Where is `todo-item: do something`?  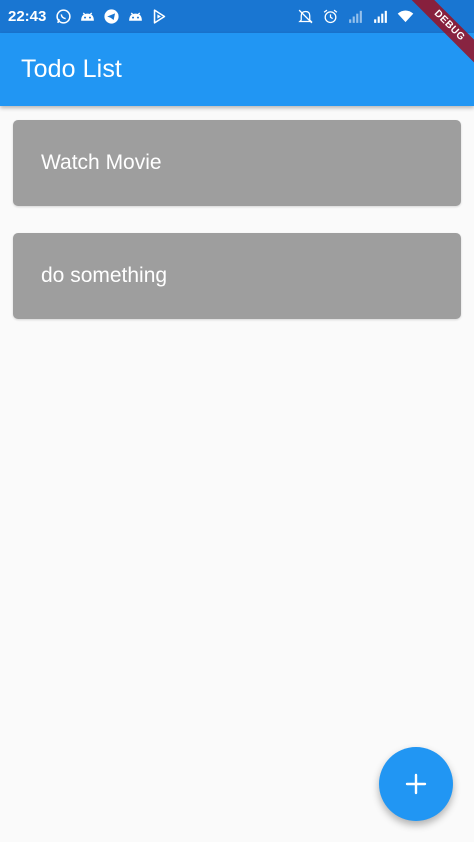
todo-item: do something is located at coordinates (237, 276).